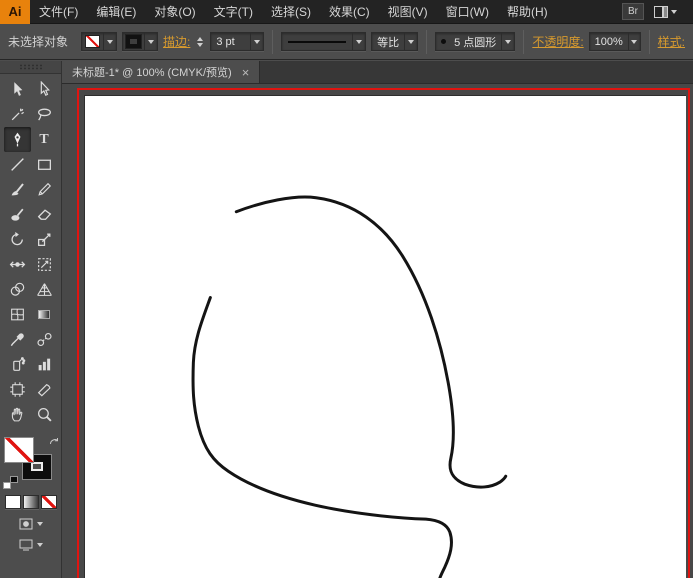 Image resolution: width=693 pixels, height=578 pixels. I want to click on shape-builder-tool, so click(17, 289).